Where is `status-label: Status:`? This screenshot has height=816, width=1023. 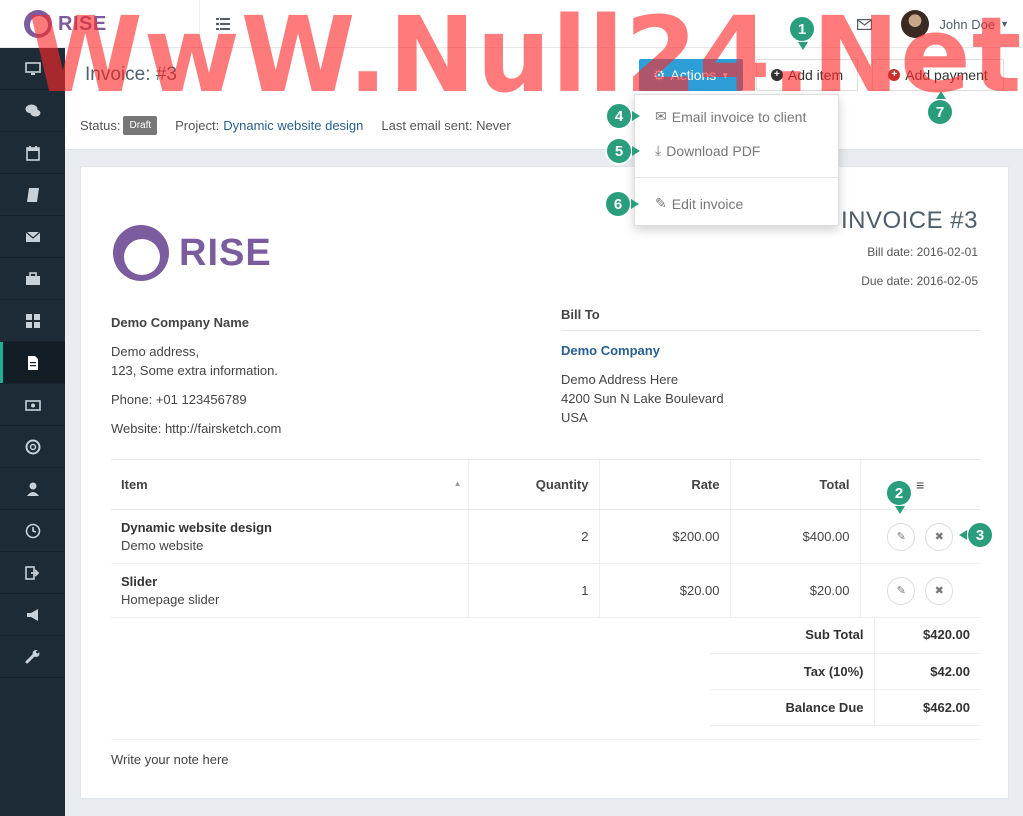 status-label: Status: is located at coordinates (100, 125).